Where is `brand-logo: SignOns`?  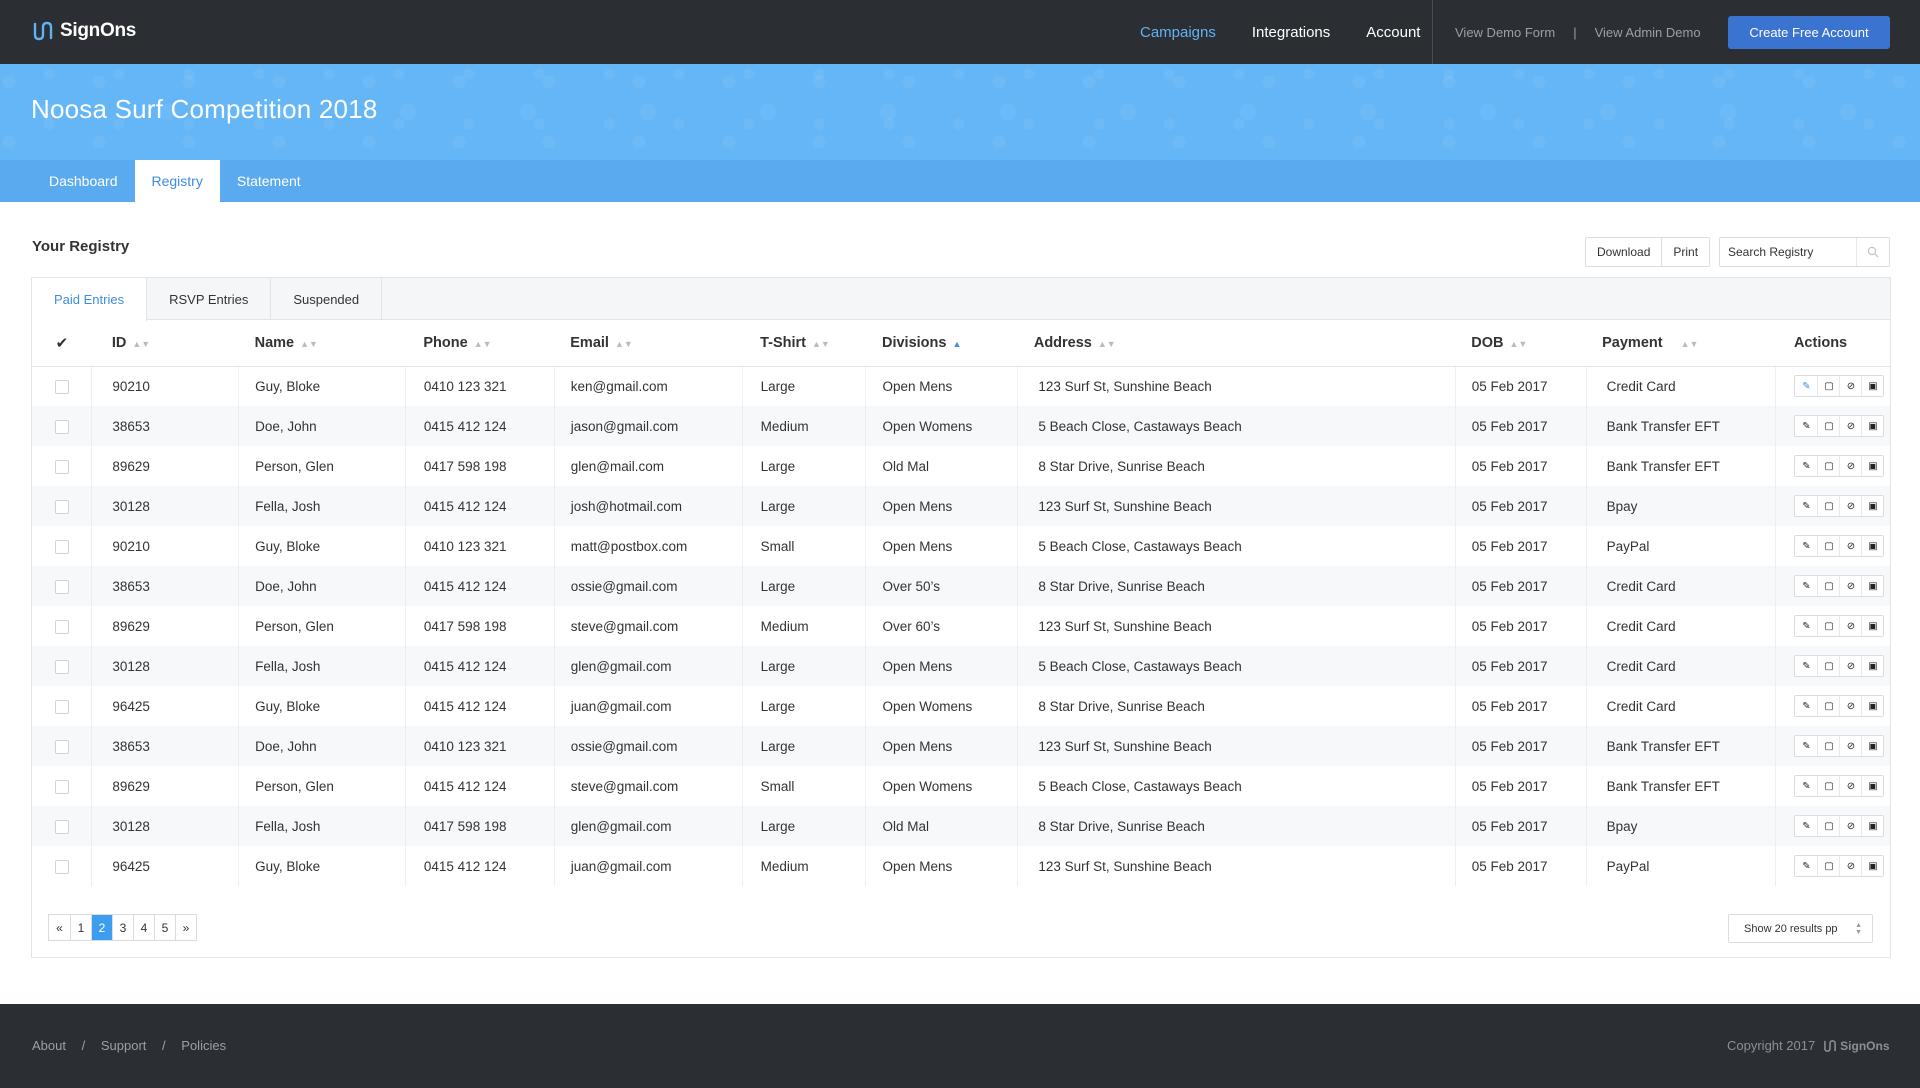
brand-logo: SignOns is located at coordinates (84, 31).